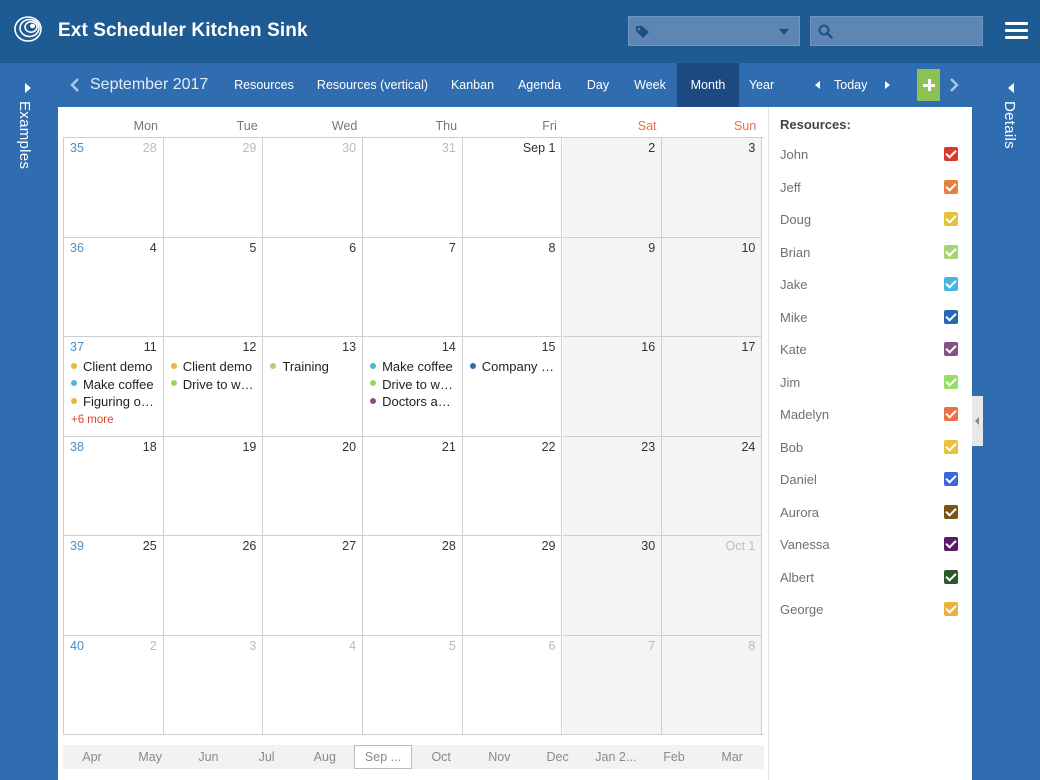 This screenshot has width=1040, height=780. I want to click on day-cell: 4, so click(313, 685).